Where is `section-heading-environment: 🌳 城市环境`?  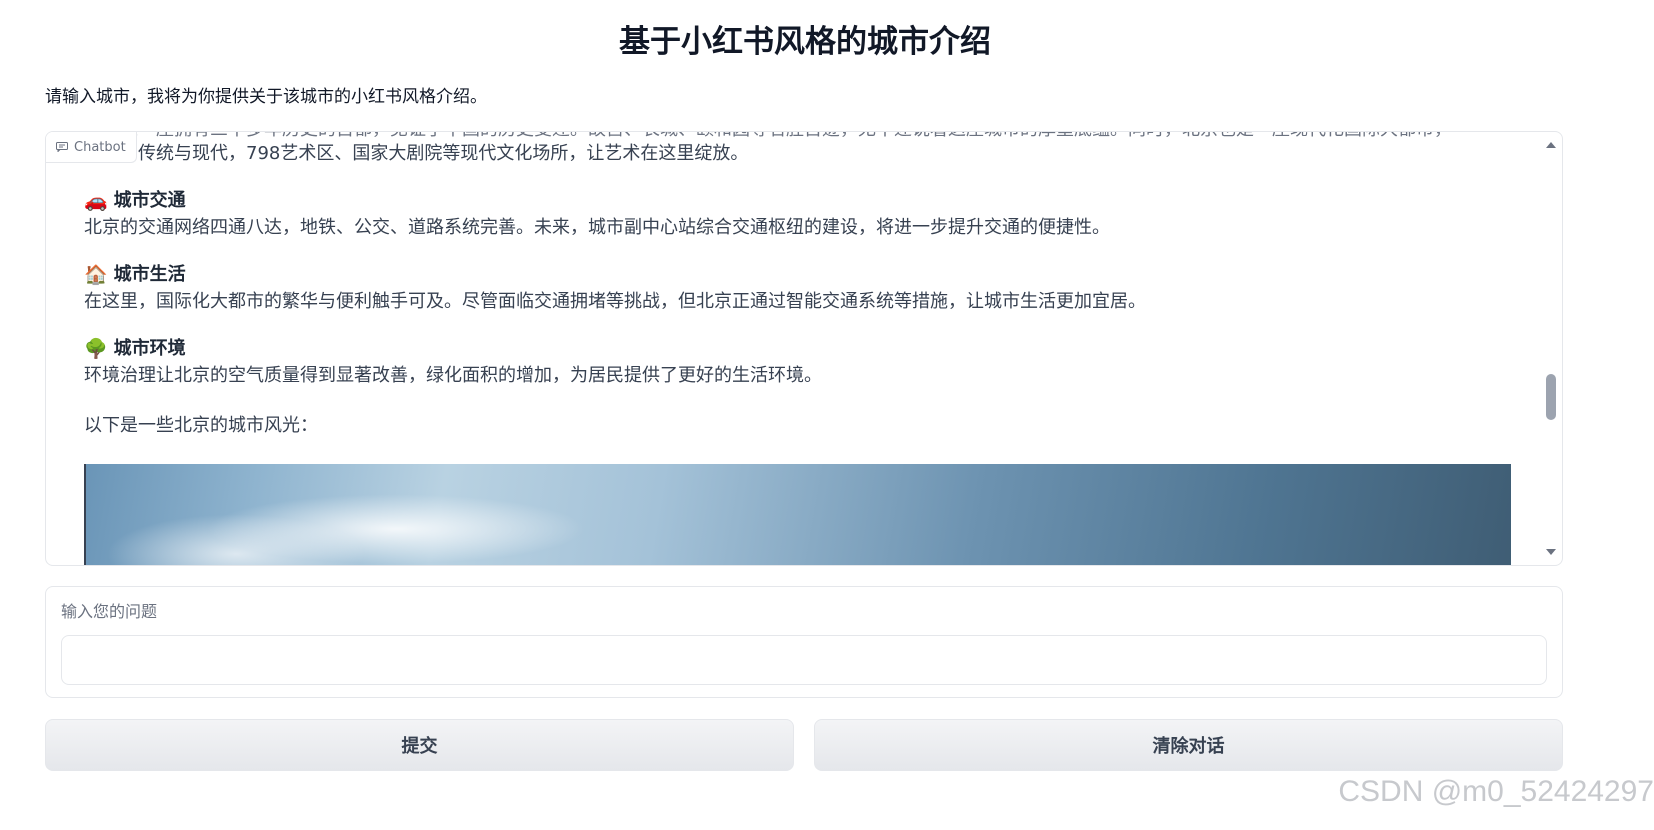 section-heading-environment: 🌳 城市环境 is located at coordinates (811, 349).